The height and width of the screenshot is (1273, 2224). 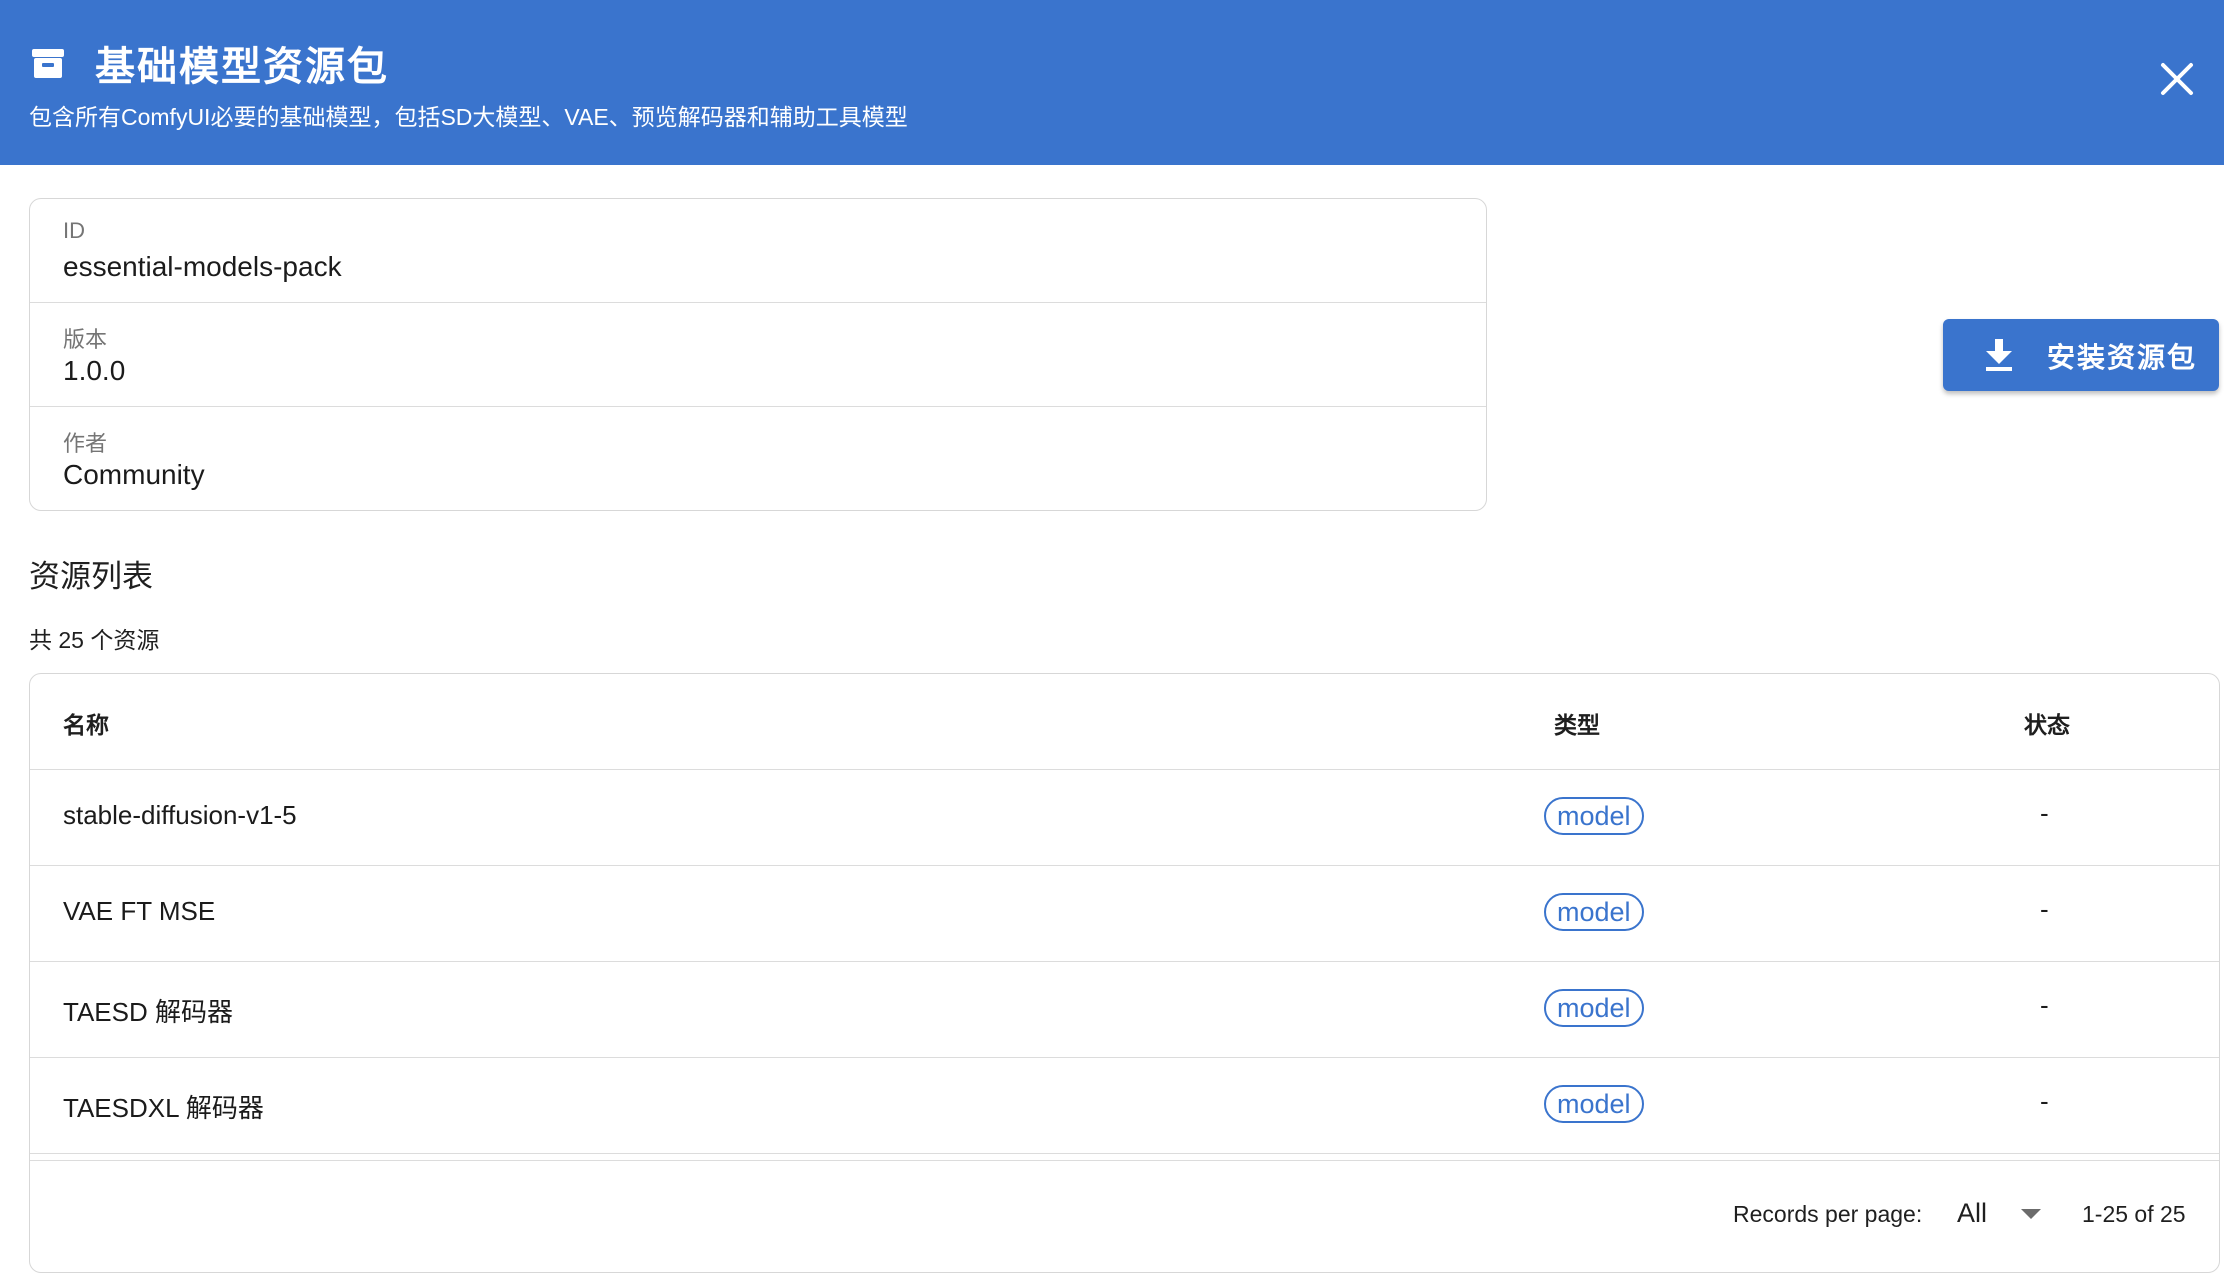 What do you see at coordinates (85, 443) in the screenshot?
I see `author-label: 作者` at bounding box center [85, 443].